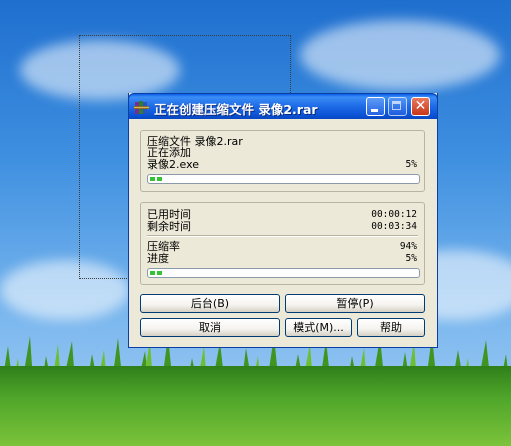 The image size is (511, 446). Describe the element at coordinates (283, 273) in the screenshot. I see `total-progress-bar` at that location.